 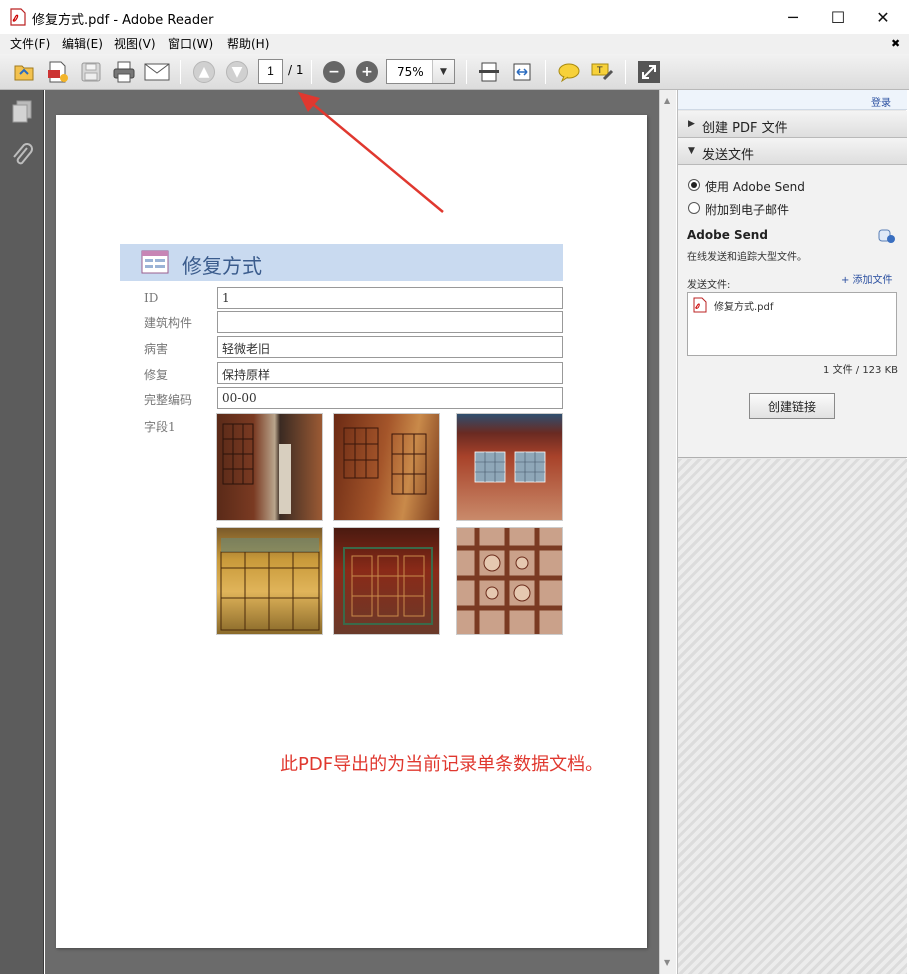 I want to click on create-pdf-icon, so click(x=58, y=72).